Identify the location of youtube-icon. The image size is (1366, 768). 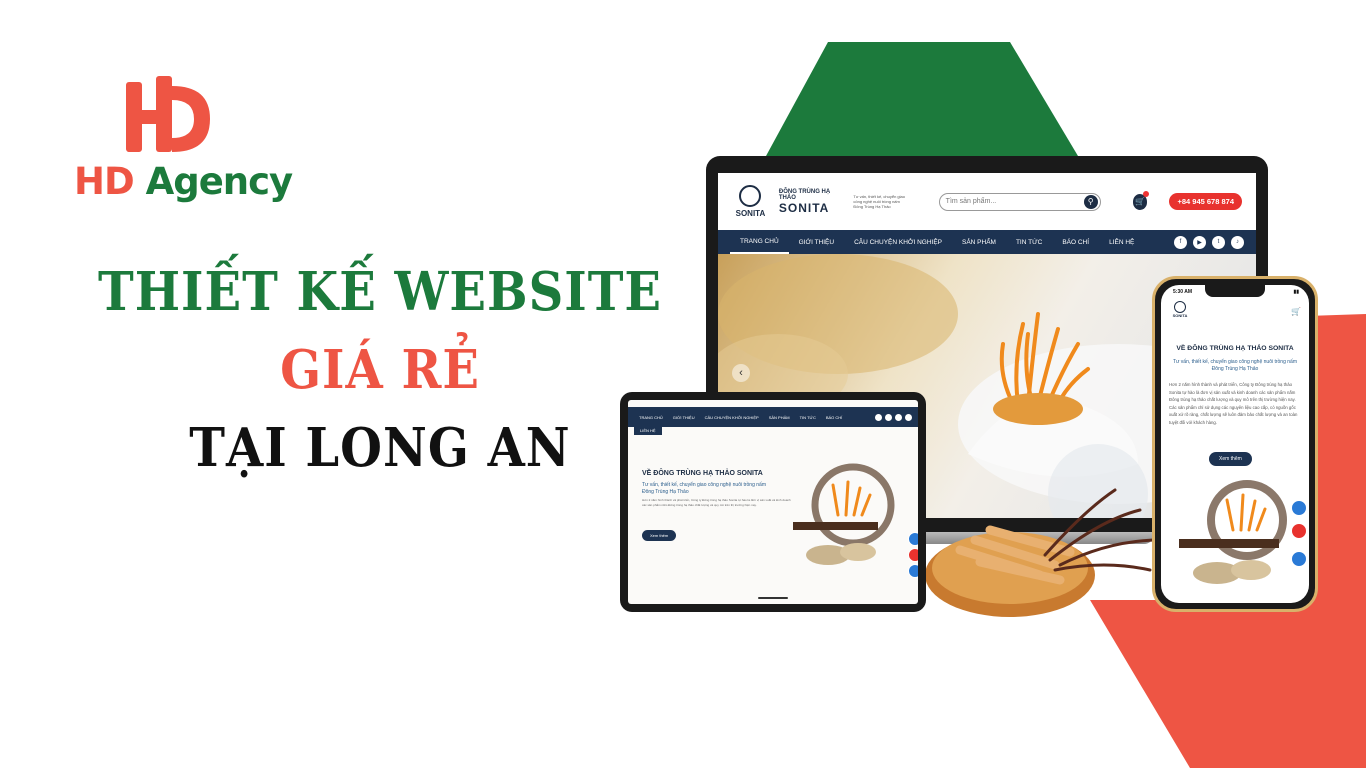
(888, 417).